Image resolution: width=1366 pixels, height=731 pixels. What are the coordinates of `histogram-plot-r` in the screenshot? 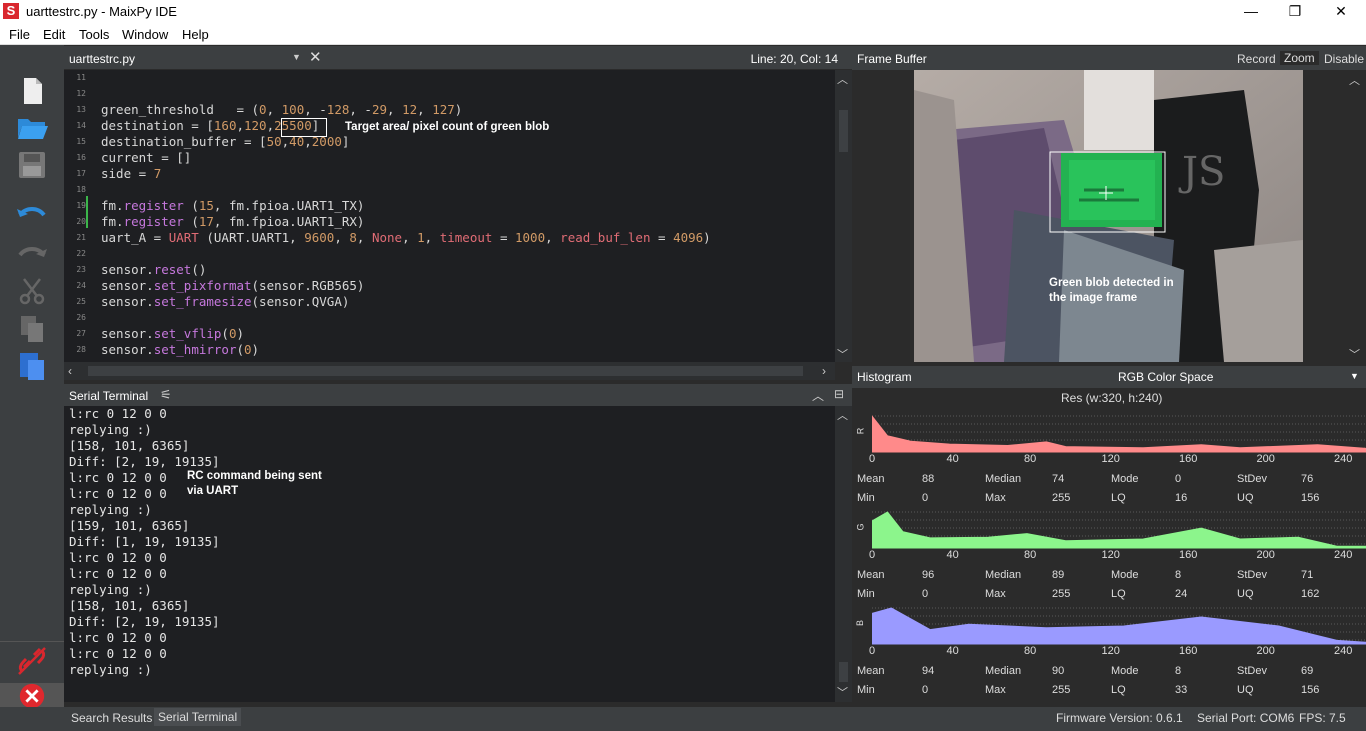 It's located at (1119, 434).